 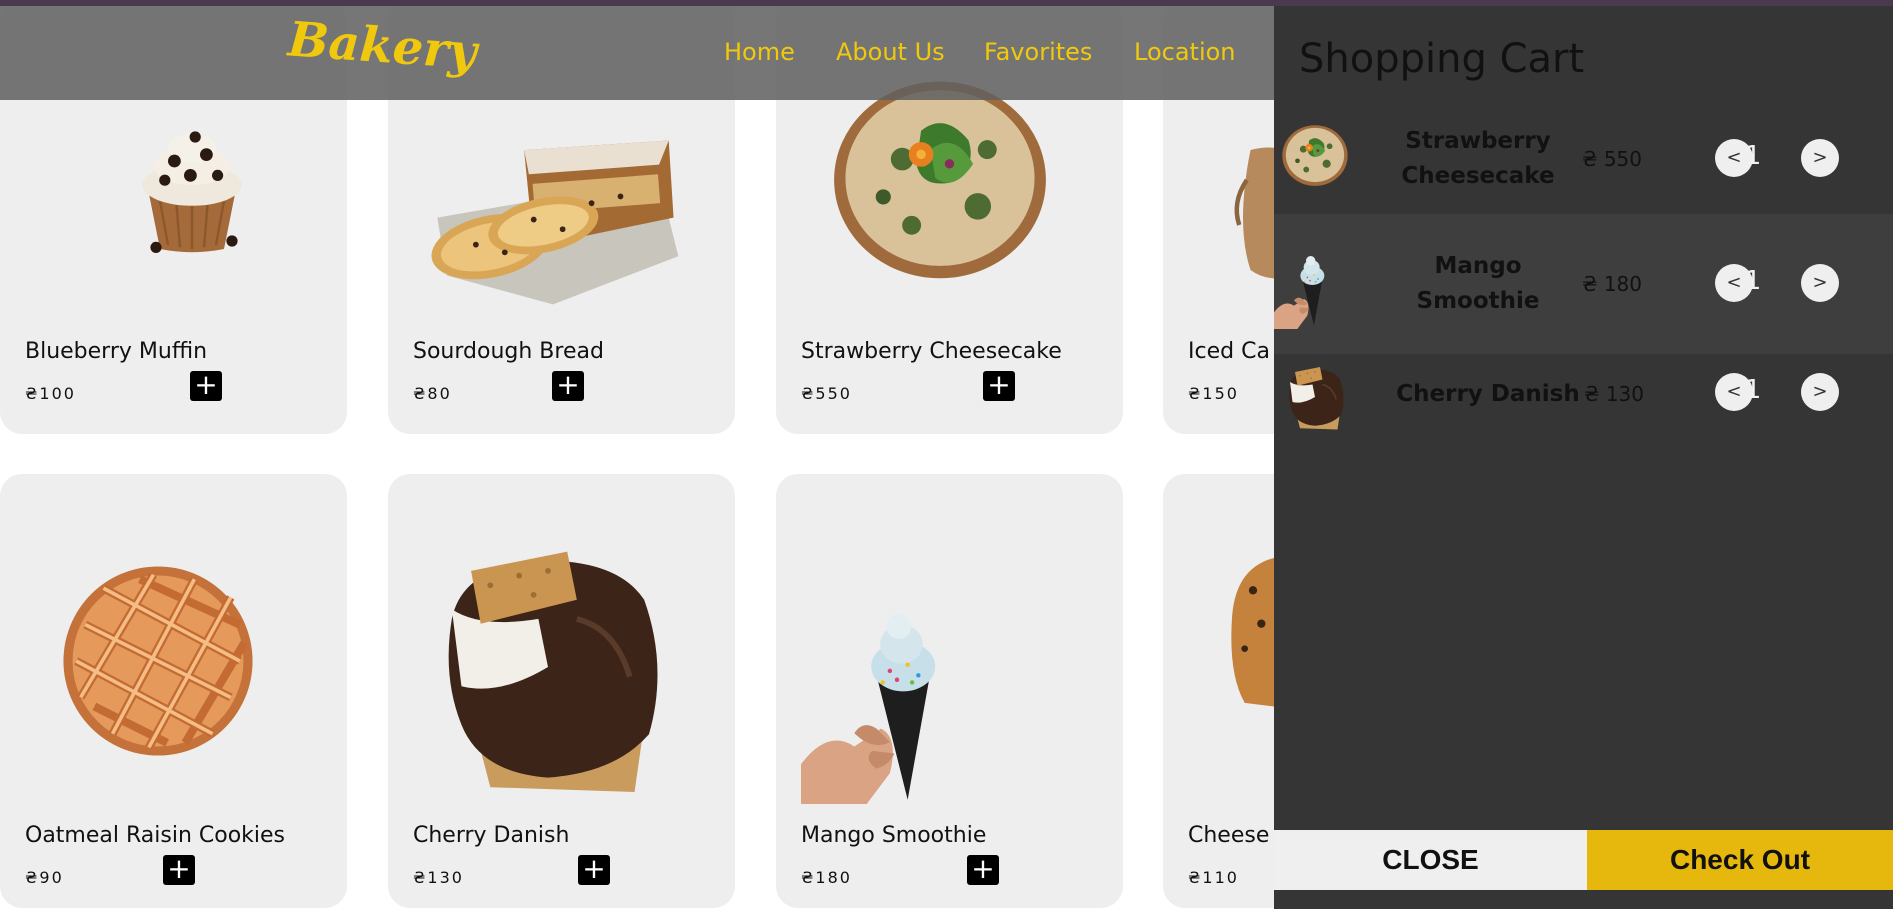 I want to click on mango-smoothie-image, so click(x=868, y=709).